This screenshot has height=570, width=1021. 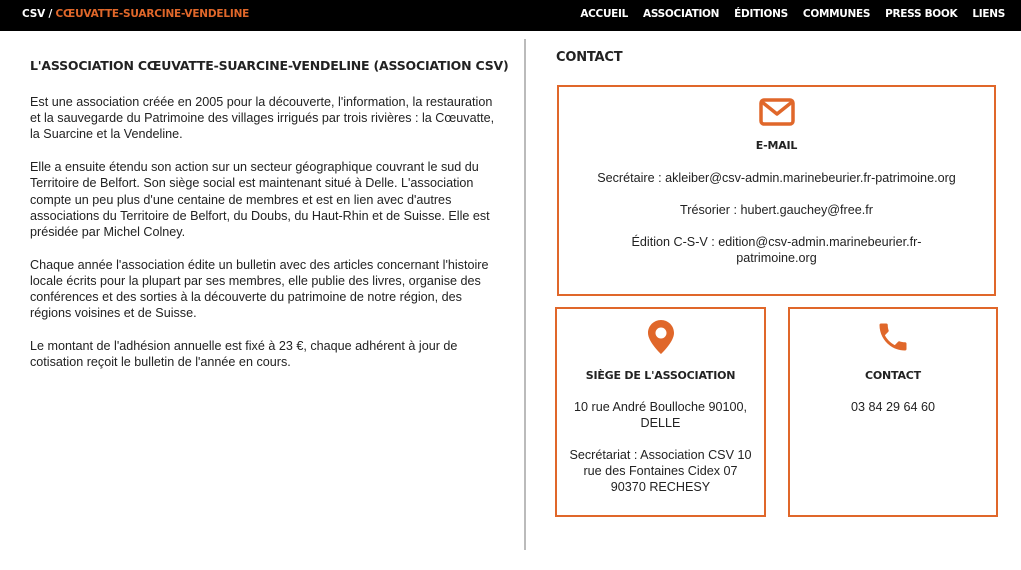 I want to click on site-brand-link: CSV / CŒUVATTE-SUARCINE-VENDELINE, so click(x=135, y=14).